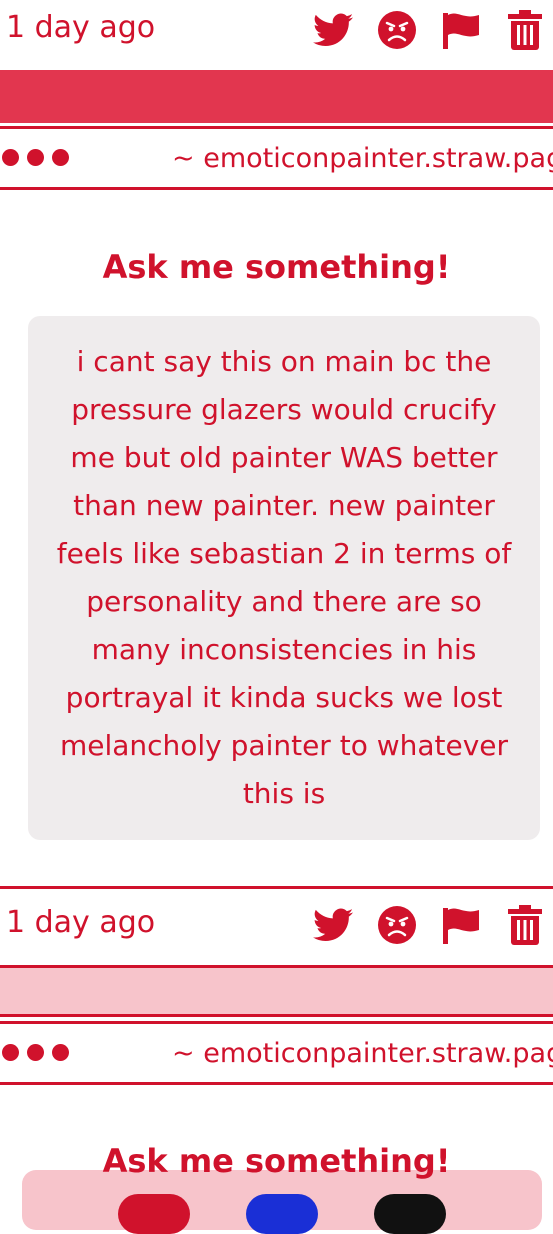 This screenshot has height=1234, width=553. Describe the element at coordinates (282, 1214) in the screenshot. I see `blue-button` at that location.